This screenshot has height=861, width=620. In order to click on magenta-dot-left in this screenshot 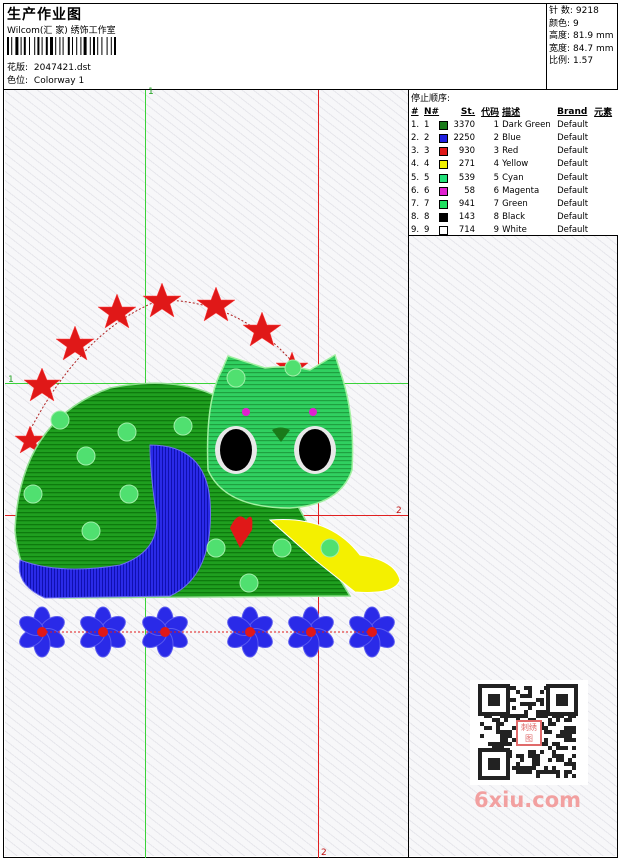, I will do `click(246, 412)`.